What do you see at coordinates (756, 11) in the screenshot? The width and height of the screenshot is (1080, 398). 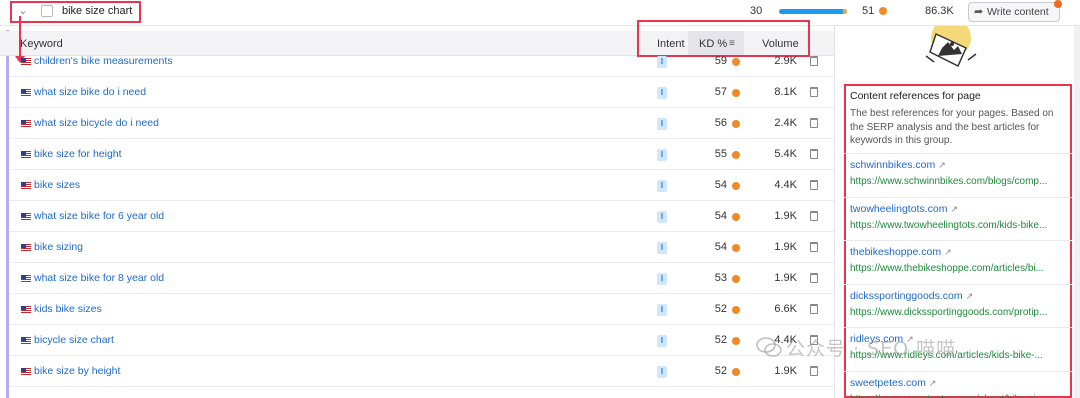 I see `group-keyword-count: 30` at bounding box center [756, 11].